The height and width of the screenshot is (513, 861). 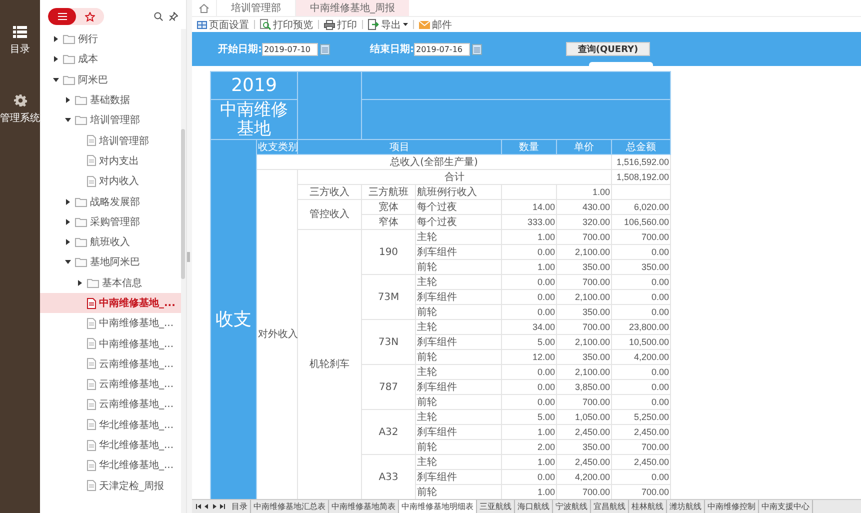 What do you see at coordinates (459, 462) in the screenshot?
I see `table-cell: 主轮` at bounding box center [459, 462].